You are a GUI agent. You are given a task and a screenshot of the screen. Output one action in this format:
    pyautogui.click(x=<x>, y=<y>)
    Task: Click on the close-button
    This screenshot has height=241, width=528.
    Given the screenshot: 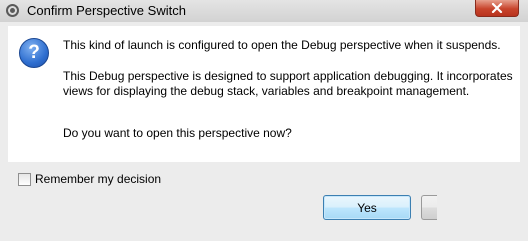 What is the action you would take?
    pyautogui.click(x=497, y=8)
    